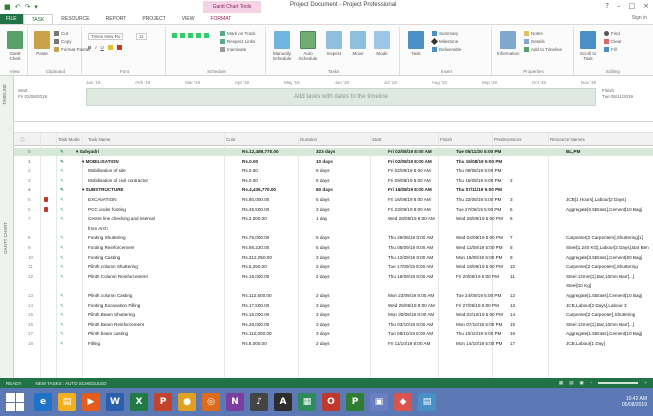 This screenshot has width=653, height=416. I want to click on copy-button: Copy, so click(63, 41).